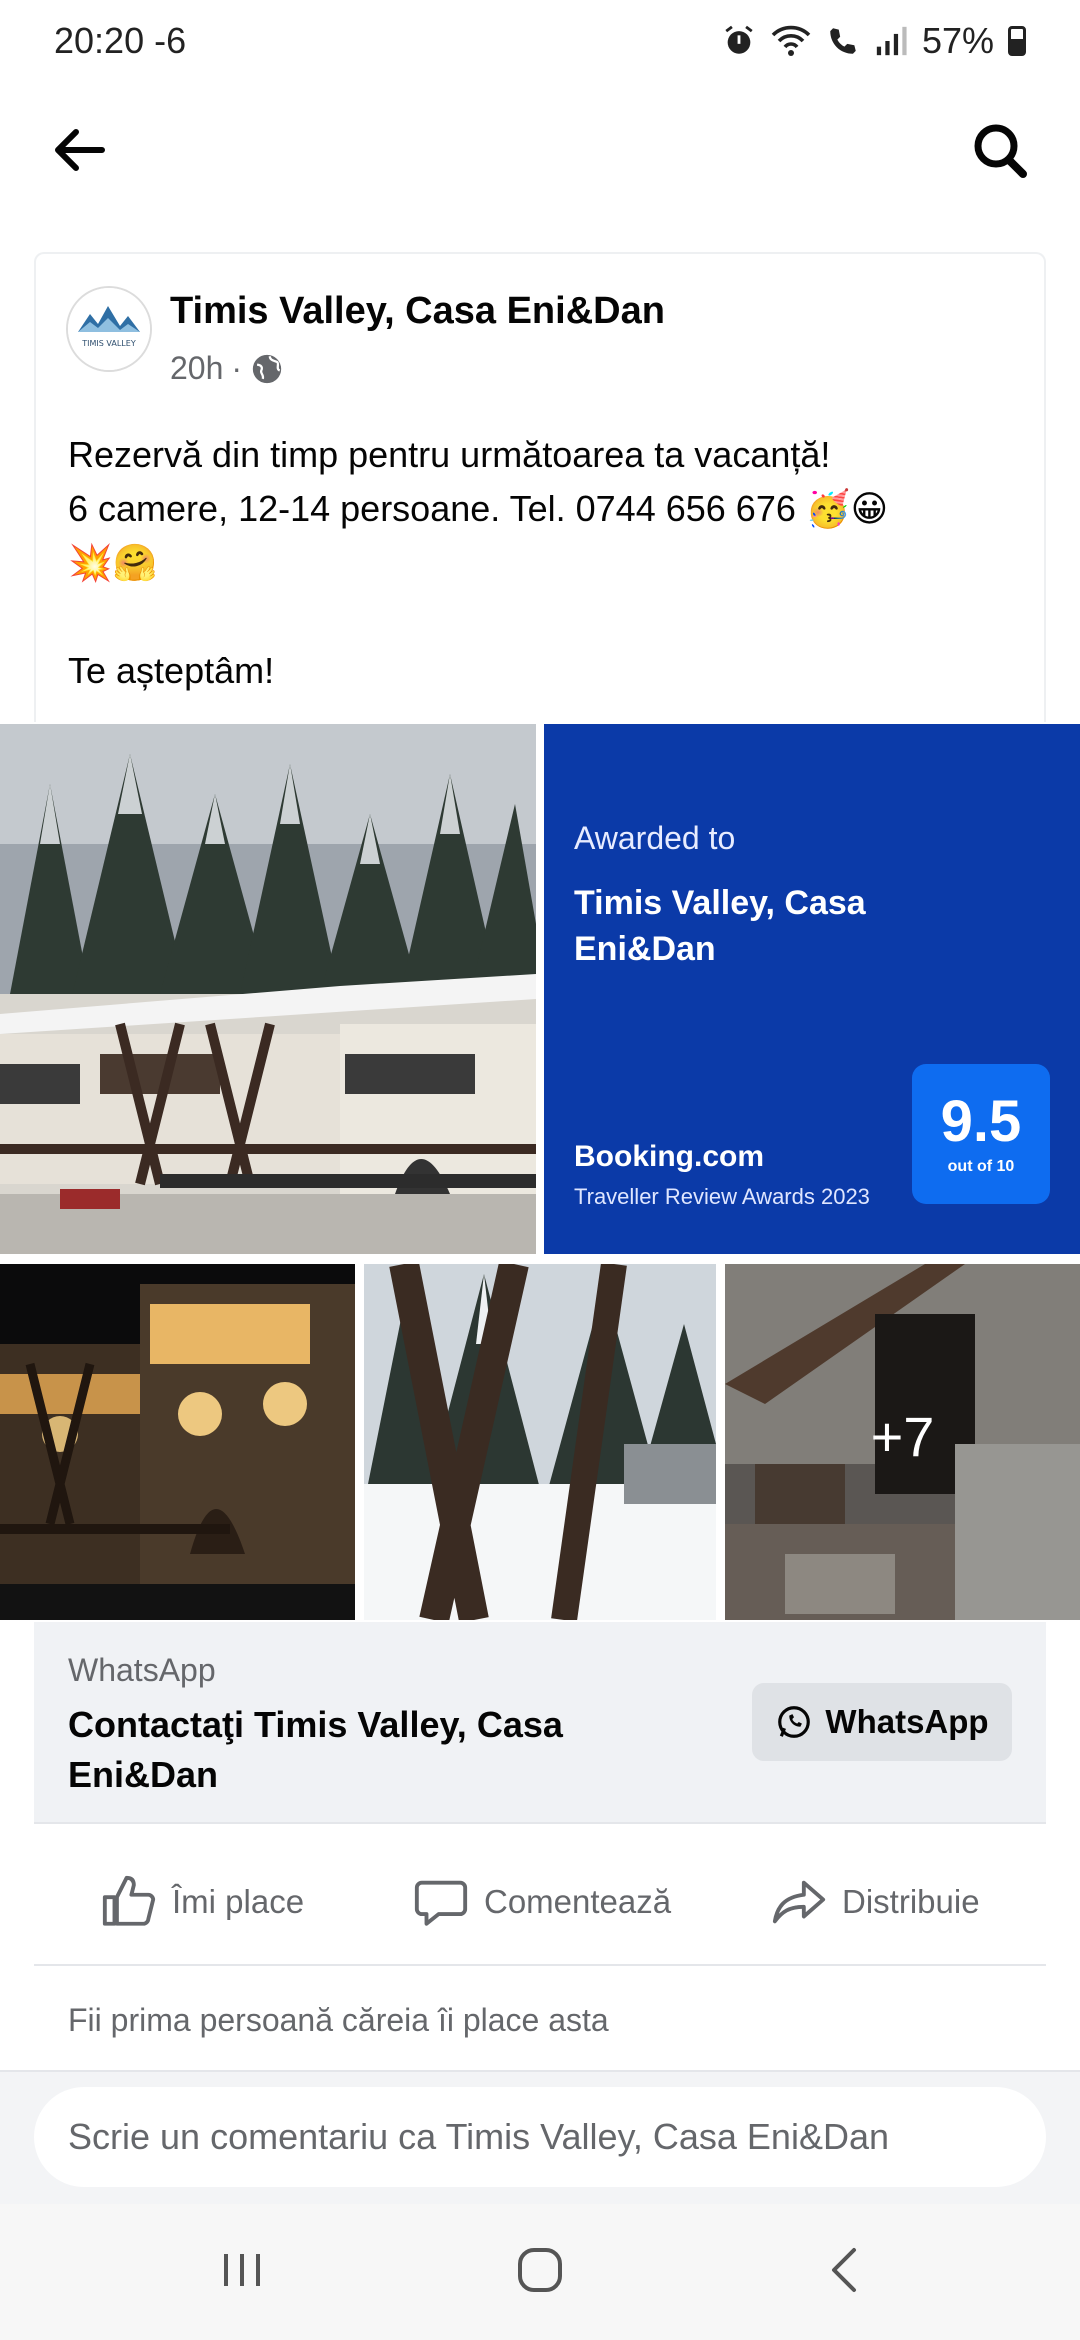  What do you see at coordinates (794, 1722) in the screenshot?
I see `whatsapp-icon` at bounding box center [794, 1722].